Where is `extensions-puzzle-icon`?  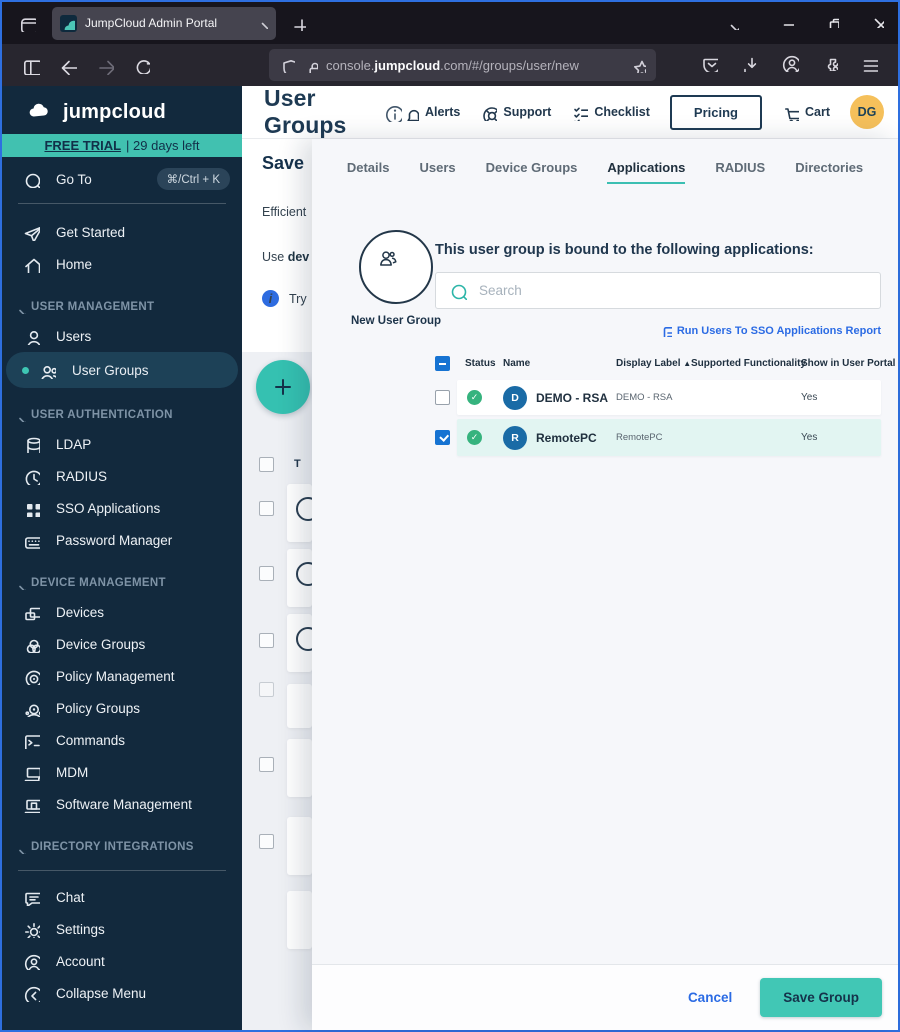 extensions-puzzle-icon is located at coordinates (831, 65).